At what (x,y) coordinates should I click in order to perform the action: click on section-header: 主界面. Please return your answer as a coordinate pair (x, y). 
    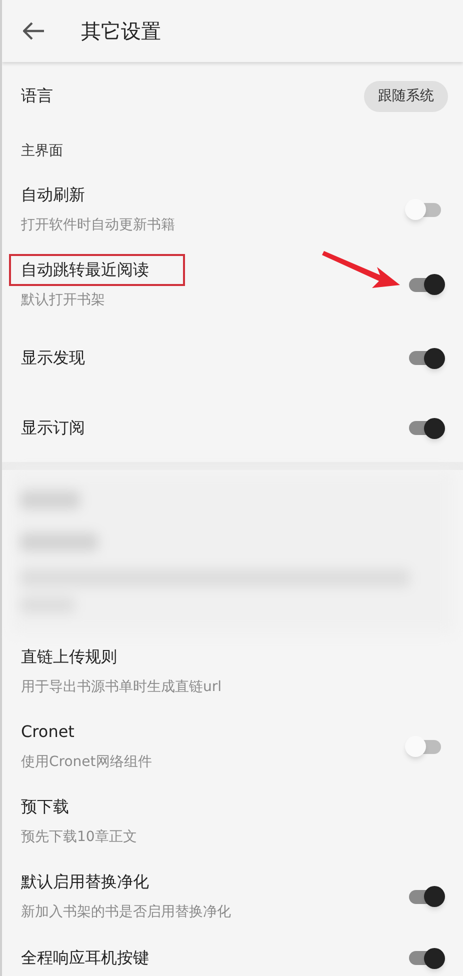
    Looking at the image, I should click on (42, 151).